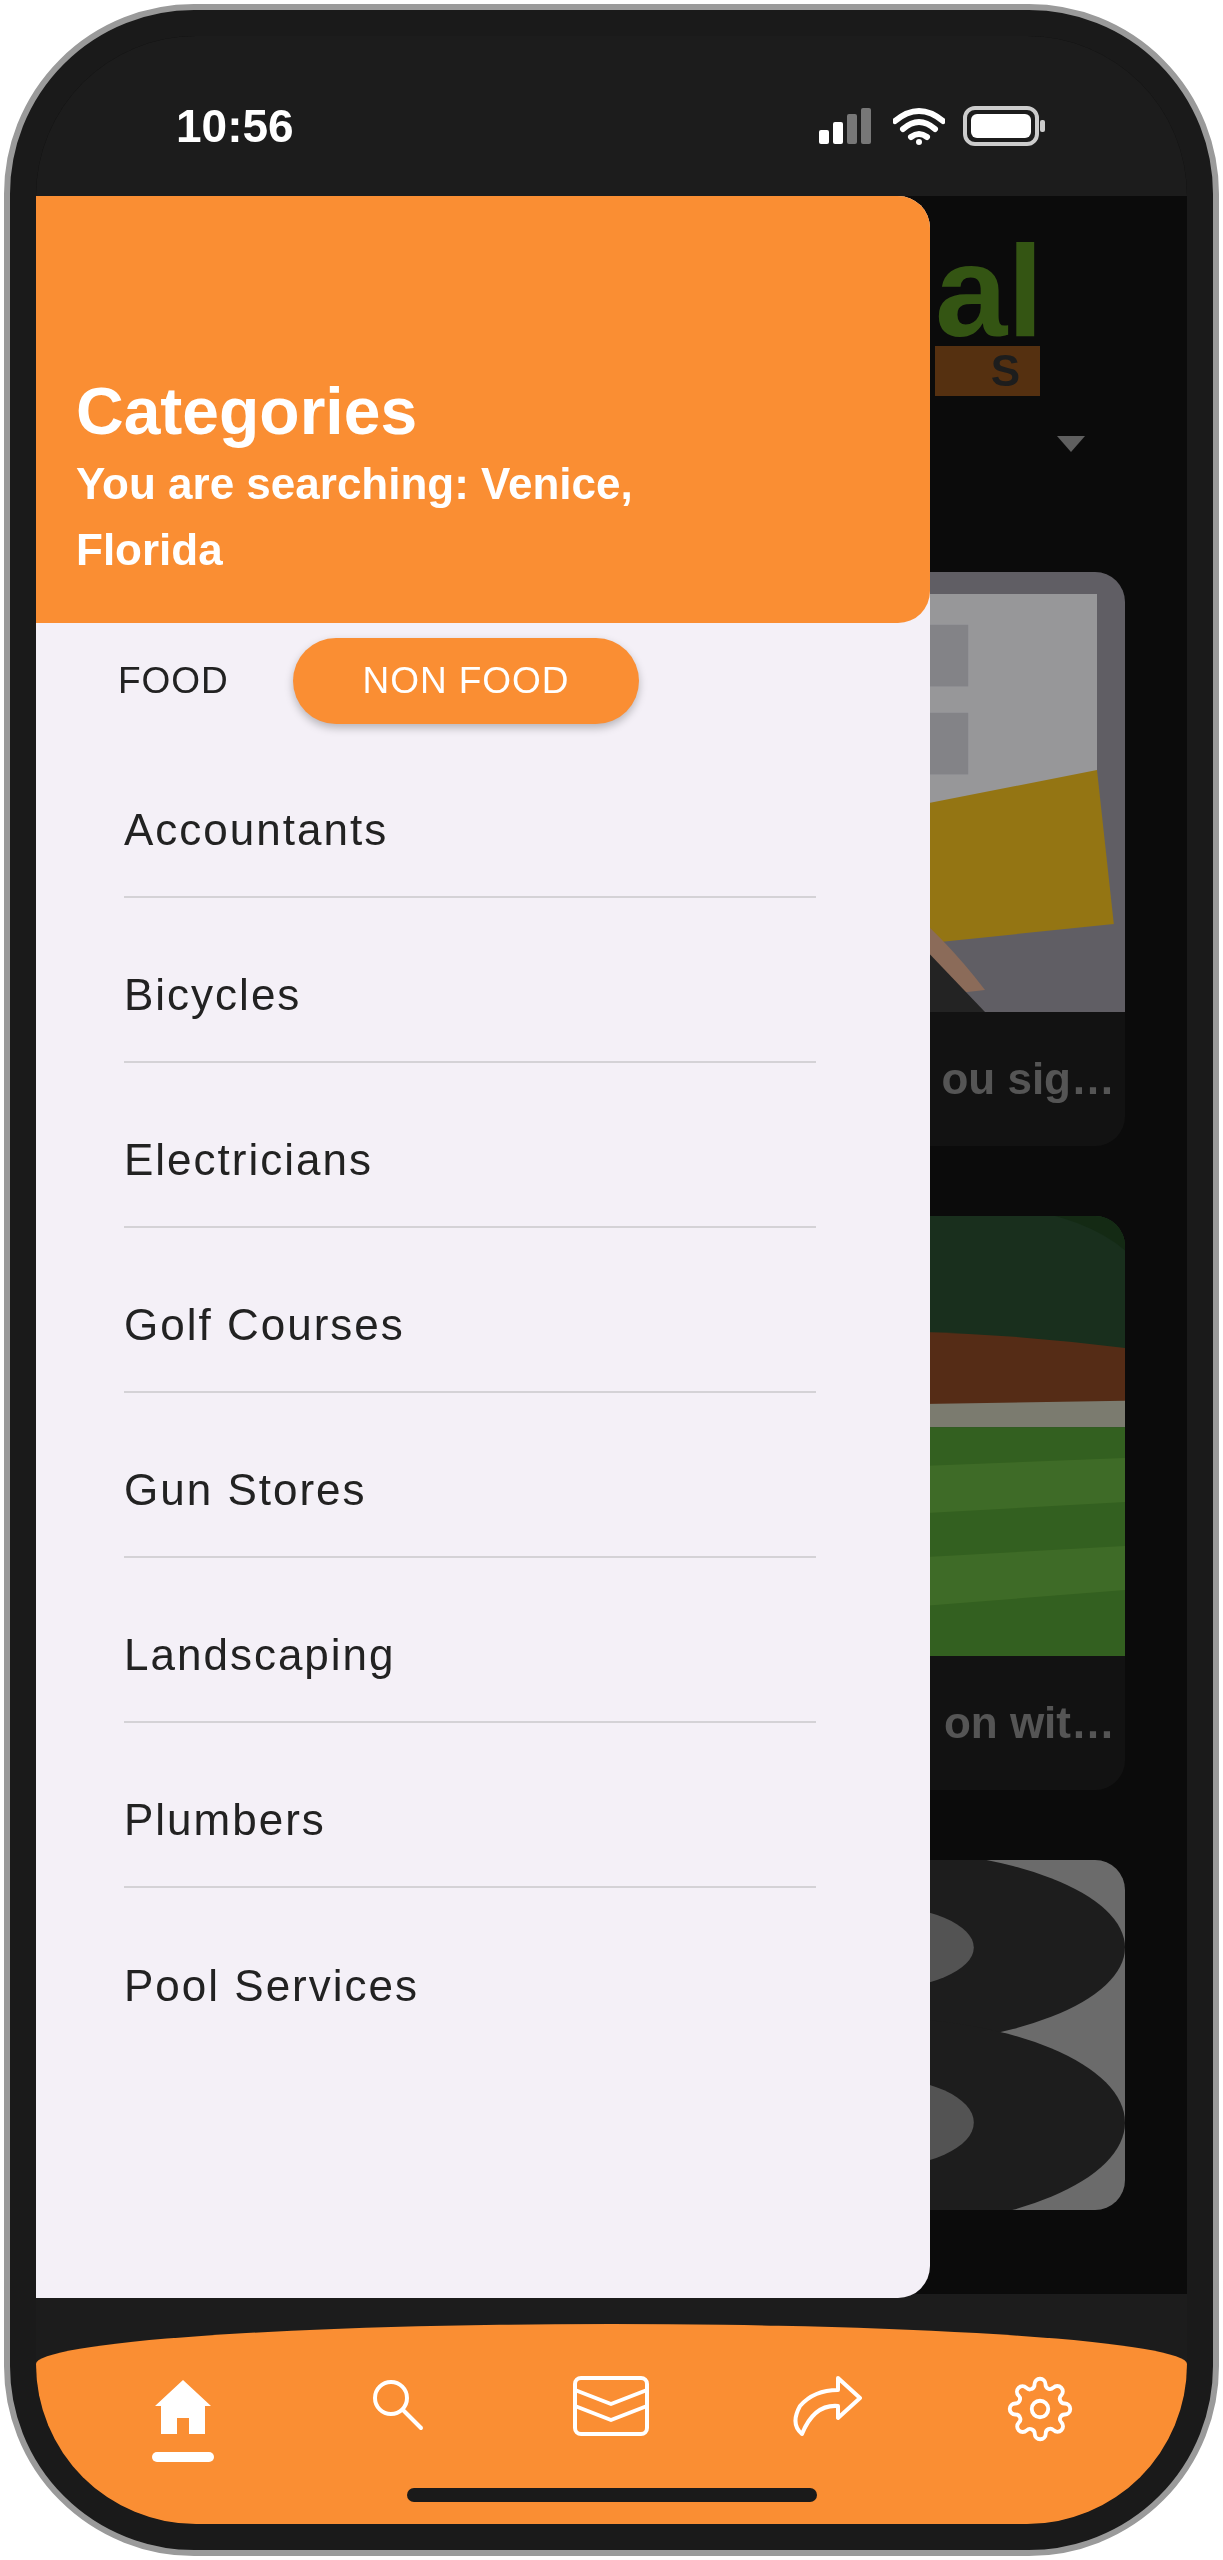 This screenshot has width=1223, height=2560. What do you see at coordinates (470, 1145) in the screenshot?
I see `category-item: Electricians` at bounding box center [470, 1145].